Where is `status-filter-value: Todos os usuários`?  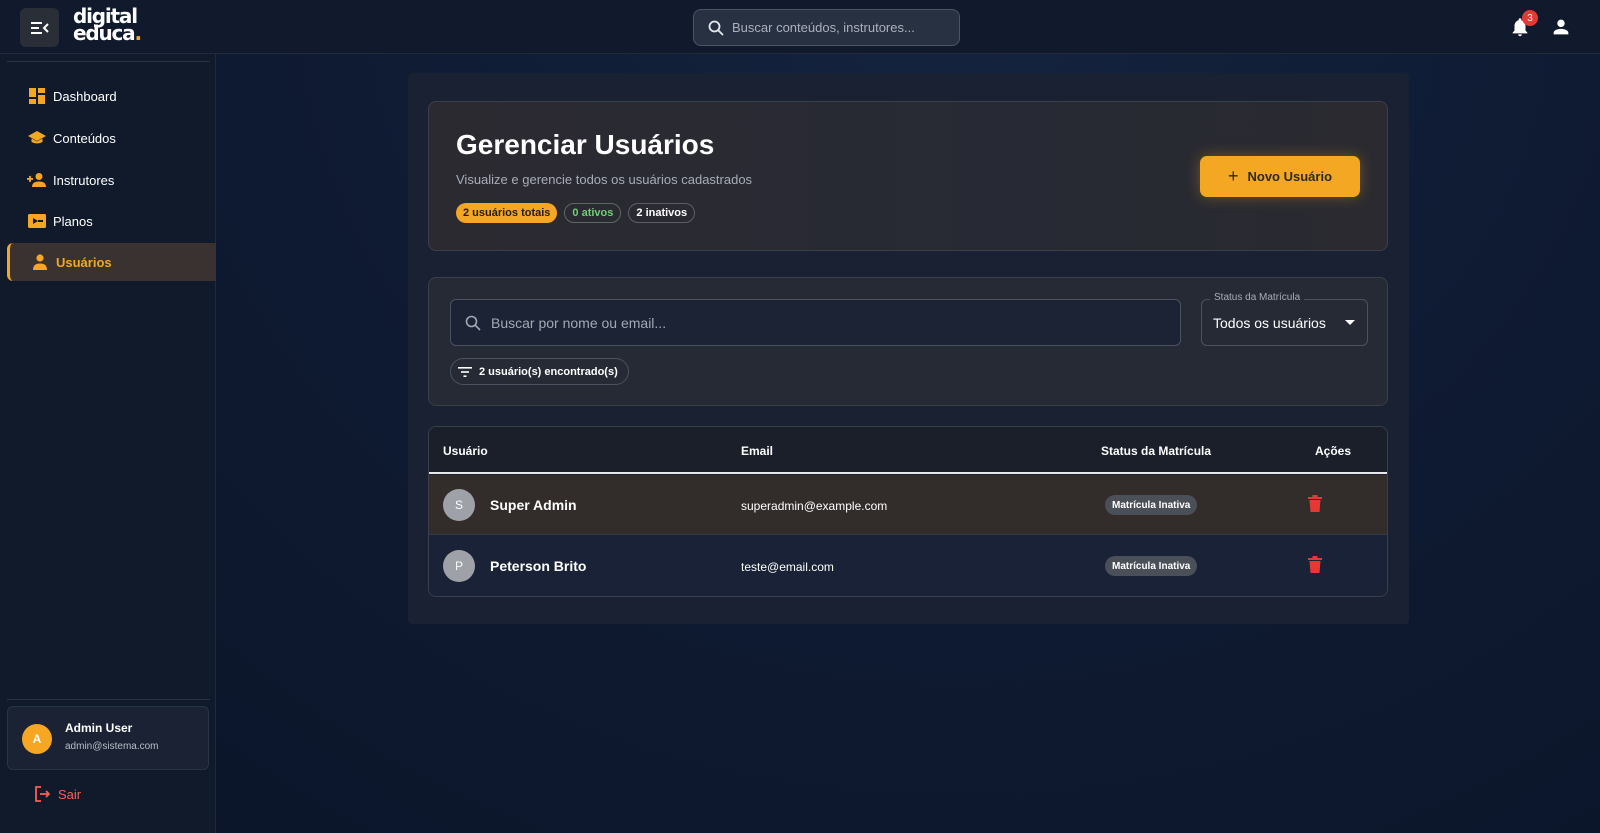
status-filter-value: Todos os usuários is located at coordinates (1269, 323).